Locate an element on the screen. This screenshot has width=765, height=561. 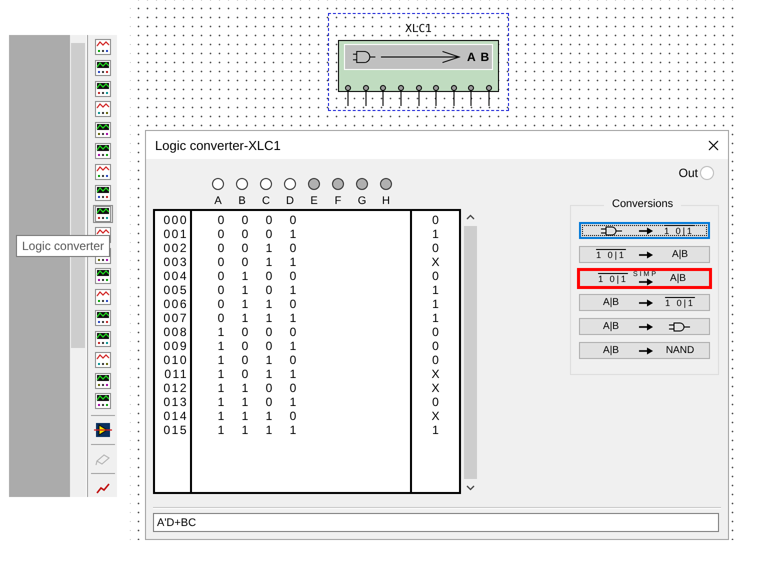
scroll-up-icon is located at coordinates (470, 217).